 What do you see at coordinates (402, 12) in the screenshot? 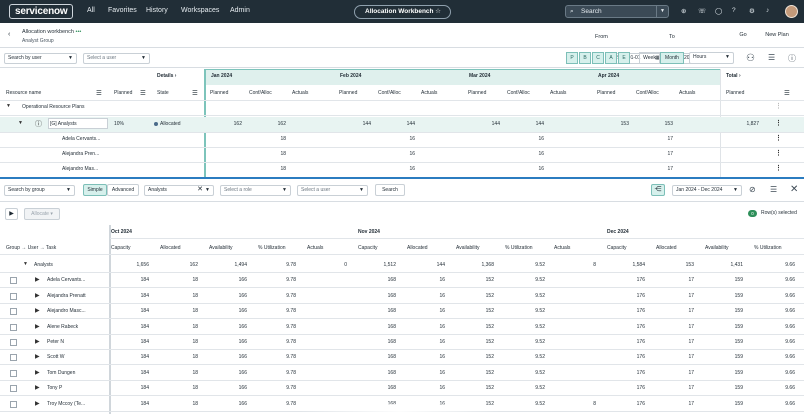
I see `workspace-title-pill: Allocation Workbench ☆` at bounding box center [402, 12].